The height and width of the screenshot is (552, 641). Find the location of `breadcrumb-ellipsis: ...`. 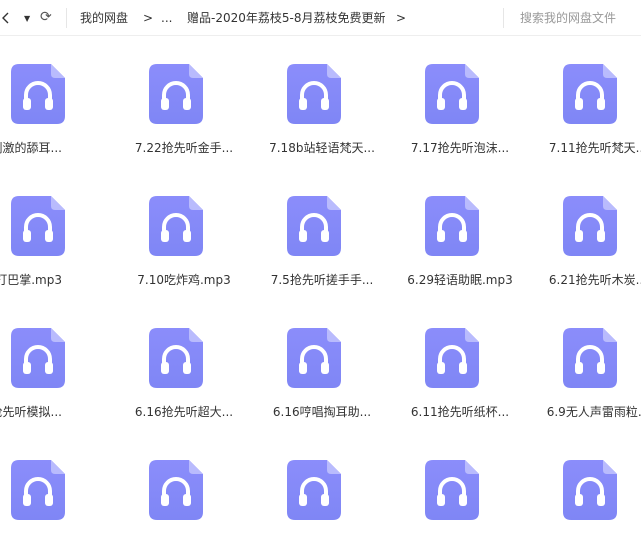

breadcrumb-ellipsis: ... is located at coordinates (166, 18).